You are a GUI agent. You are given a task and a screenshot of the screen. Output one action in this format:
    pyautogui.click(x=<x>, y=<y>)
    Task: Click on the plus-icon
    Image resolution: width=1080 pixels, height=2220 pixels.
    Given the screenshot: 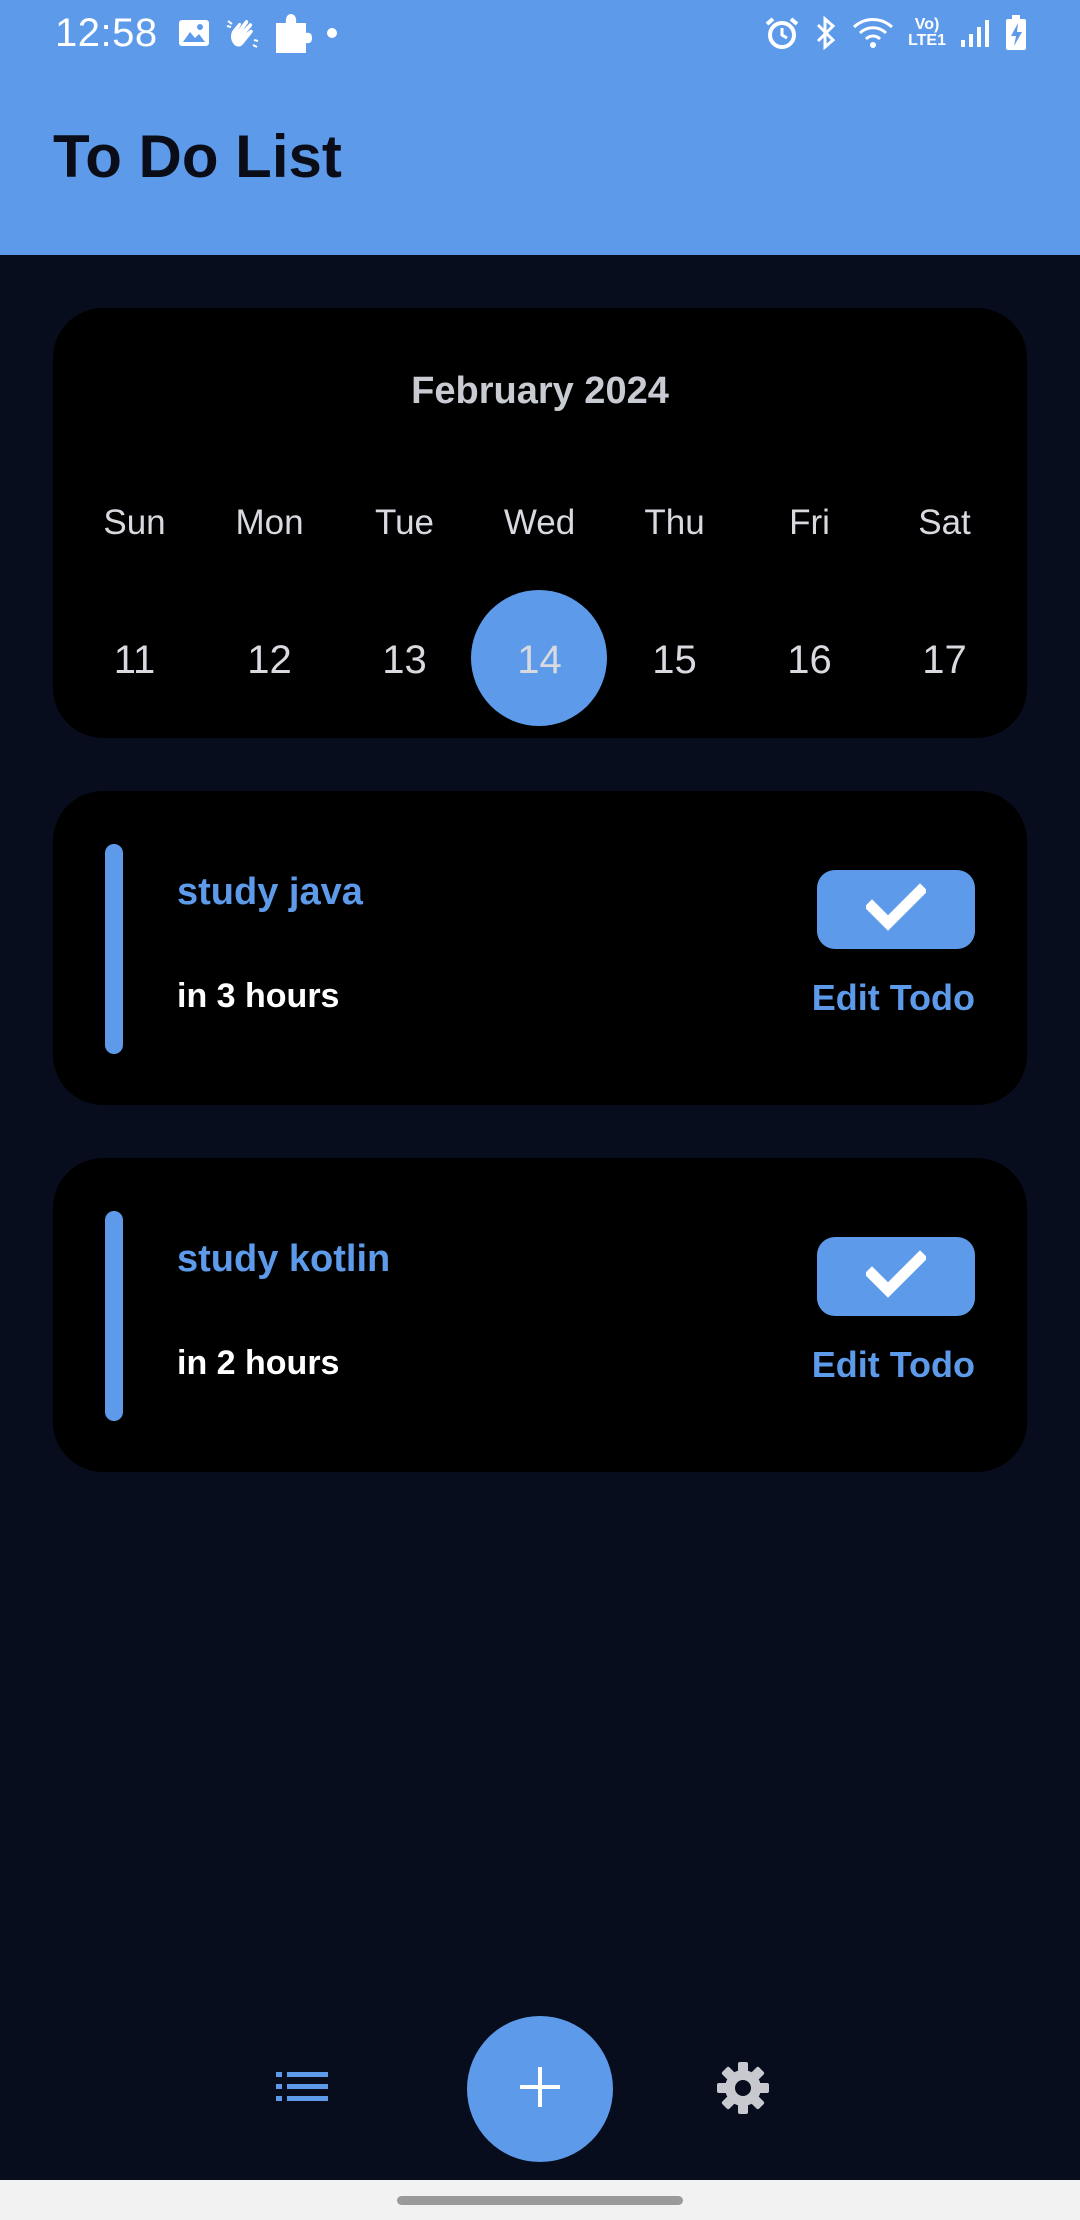 What is the action you would take?
    pyautogui.click(x=540, y=2089)
    